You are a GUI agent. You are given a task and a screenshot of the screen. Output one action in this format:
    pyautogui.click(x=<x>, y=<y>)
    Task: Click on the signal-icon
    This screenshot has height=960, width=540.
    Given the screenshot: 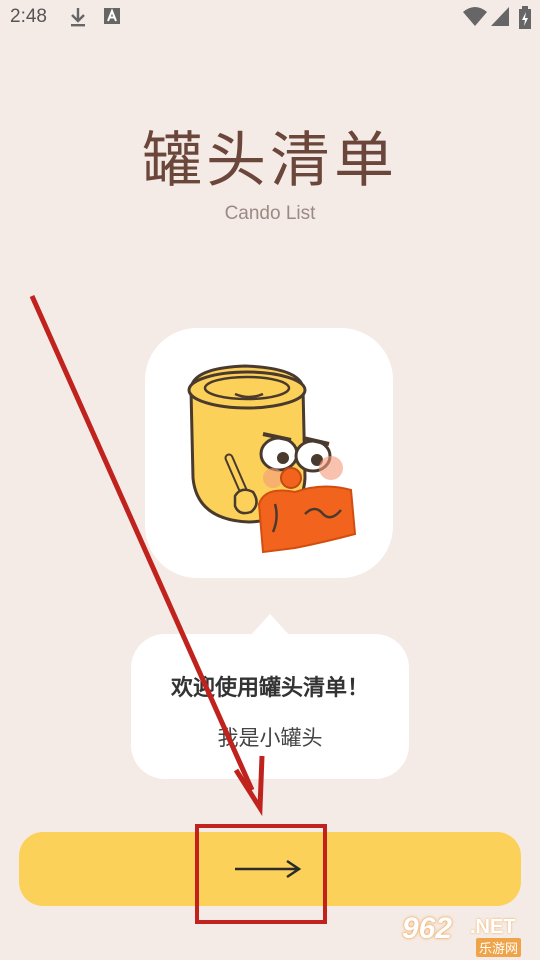 What is the action you would take?
    pyautogui.click(x=500, y=19)
    